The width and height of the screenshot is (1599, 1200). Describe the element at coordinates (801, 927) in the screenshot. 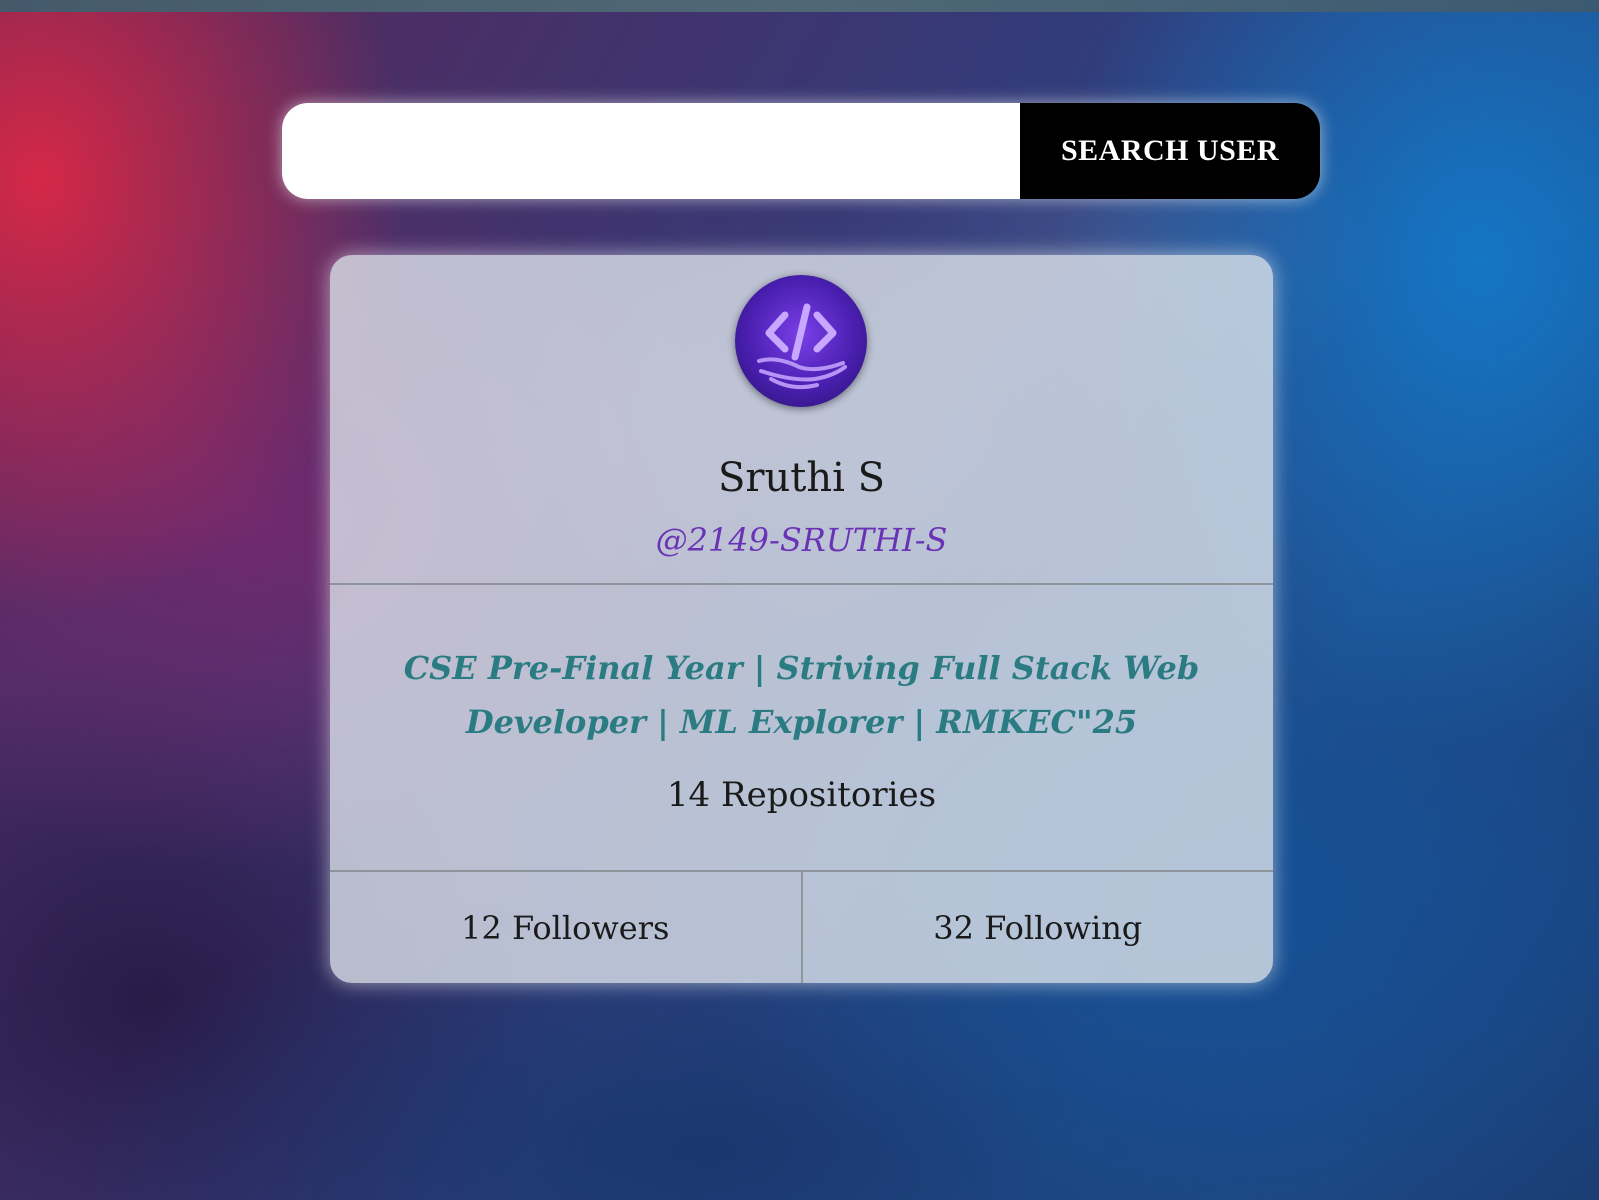

I see `stats-row: 12 Followers 32 Following` at that location.